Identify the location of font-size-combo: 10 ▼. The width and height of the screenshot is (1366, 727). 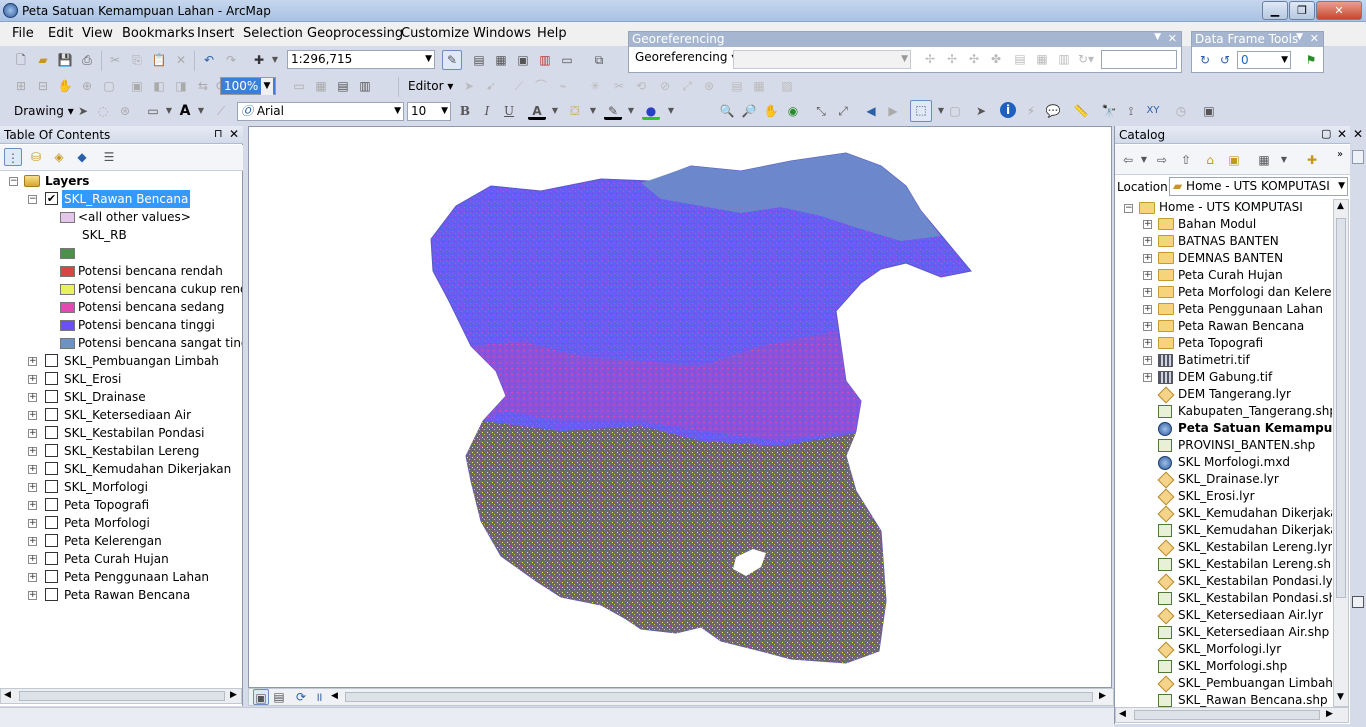
(429, 111).